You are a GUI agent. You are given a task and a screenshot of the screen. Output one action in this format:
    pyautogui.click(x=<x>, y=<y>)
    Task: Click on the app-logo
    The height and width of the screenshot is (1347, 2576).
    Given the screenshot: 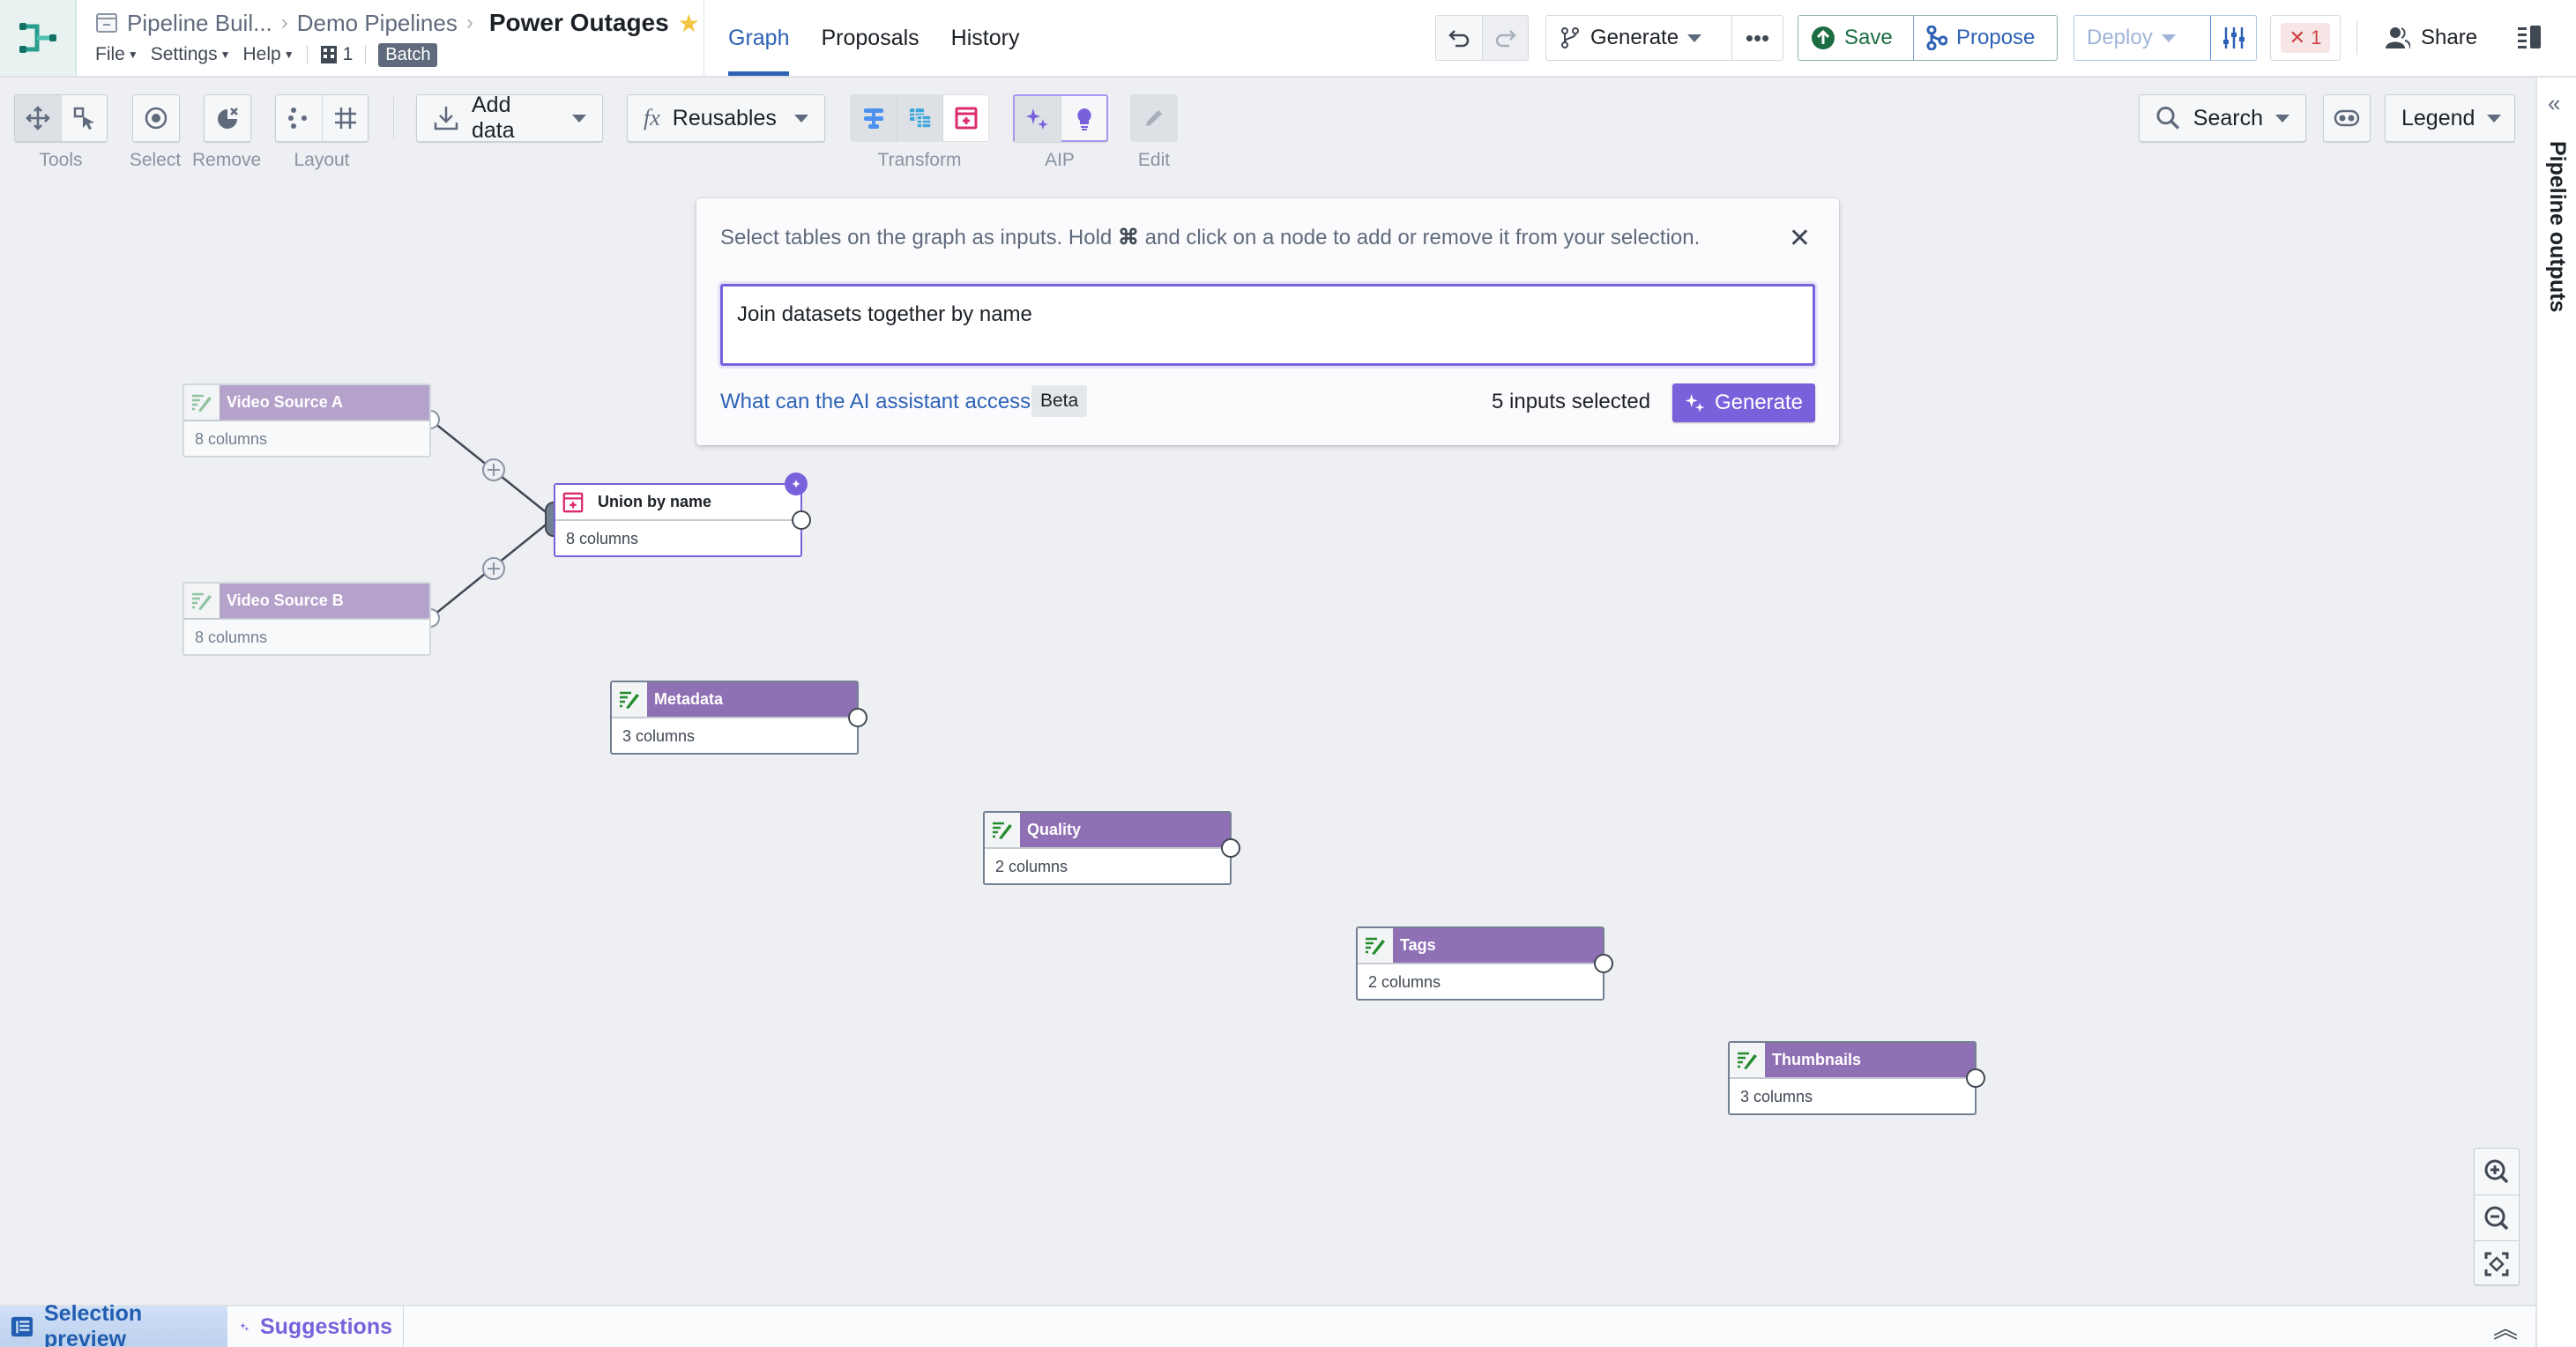 What is the action you would take?
    pyautogui.click(x=38, y=38)
    